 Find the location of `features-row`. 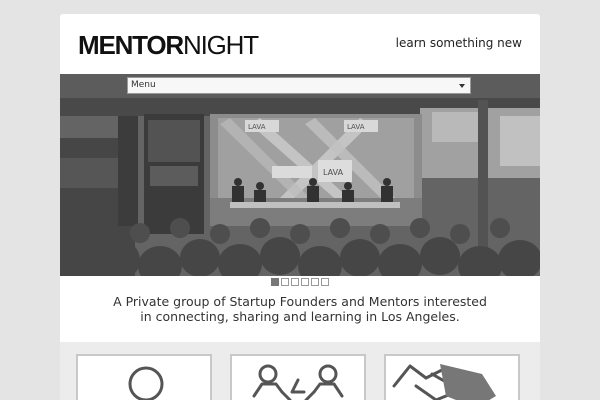

features-row is located at coordinates (300, 371).